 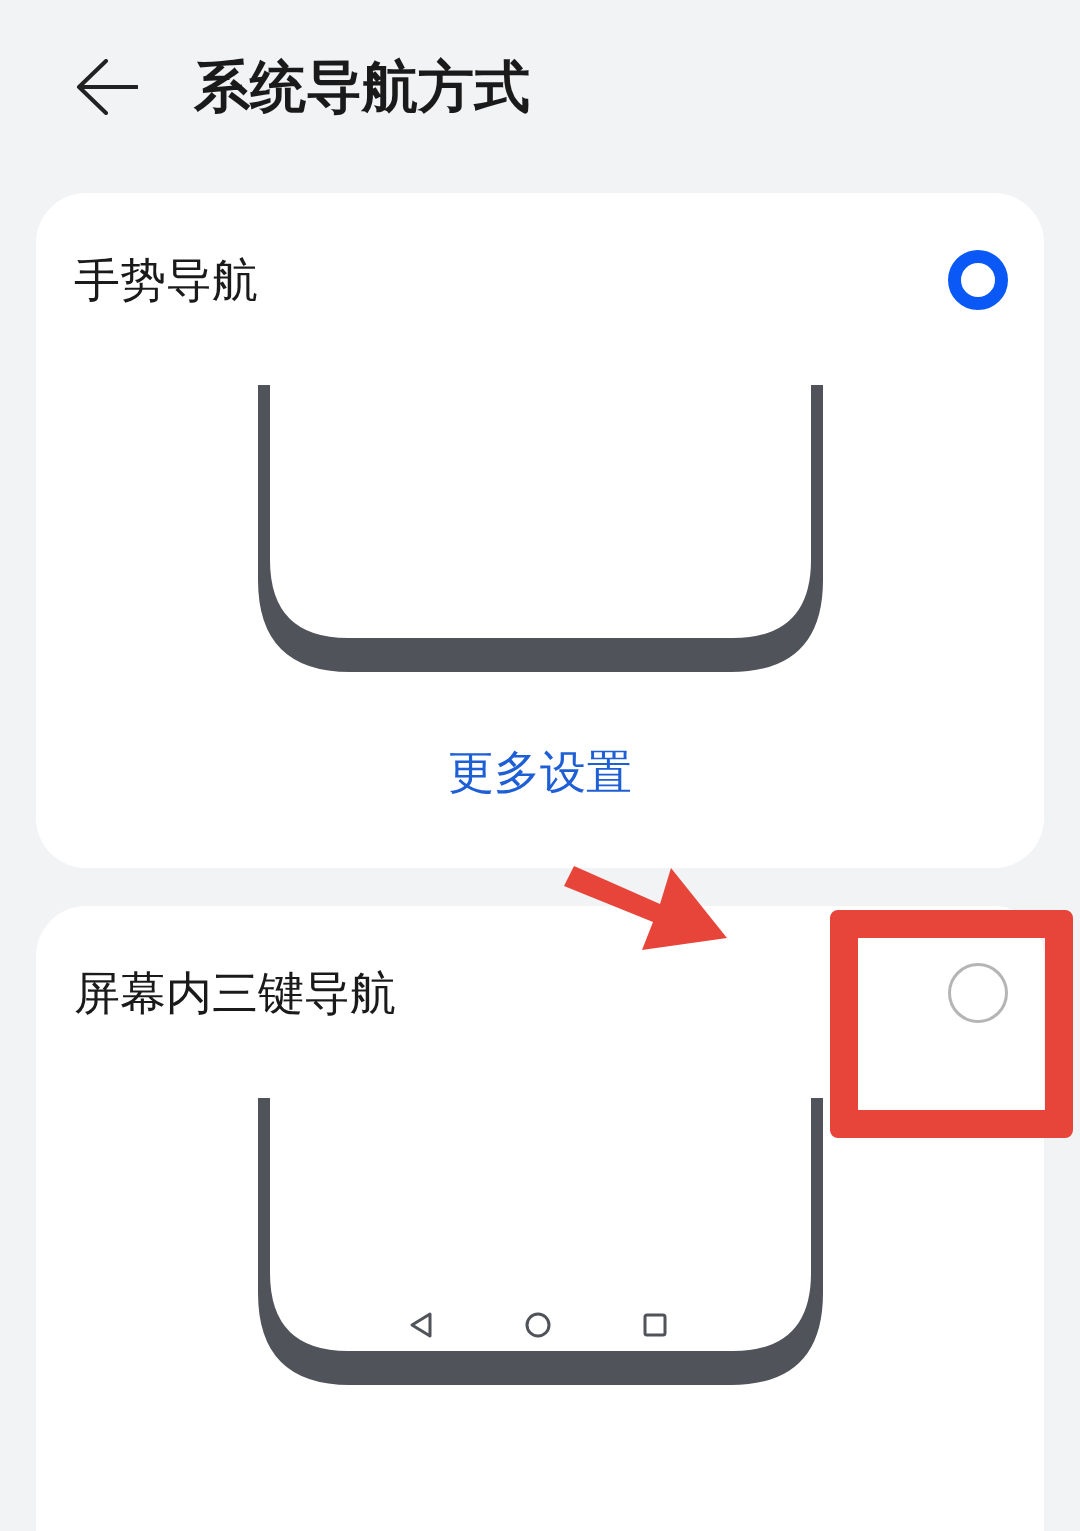 I want to click on more-settings-link: 更多设置, so click(x=540, y=772).